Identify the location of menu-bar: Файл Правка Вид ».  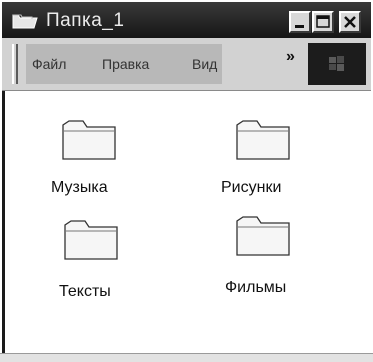
(186, 64).